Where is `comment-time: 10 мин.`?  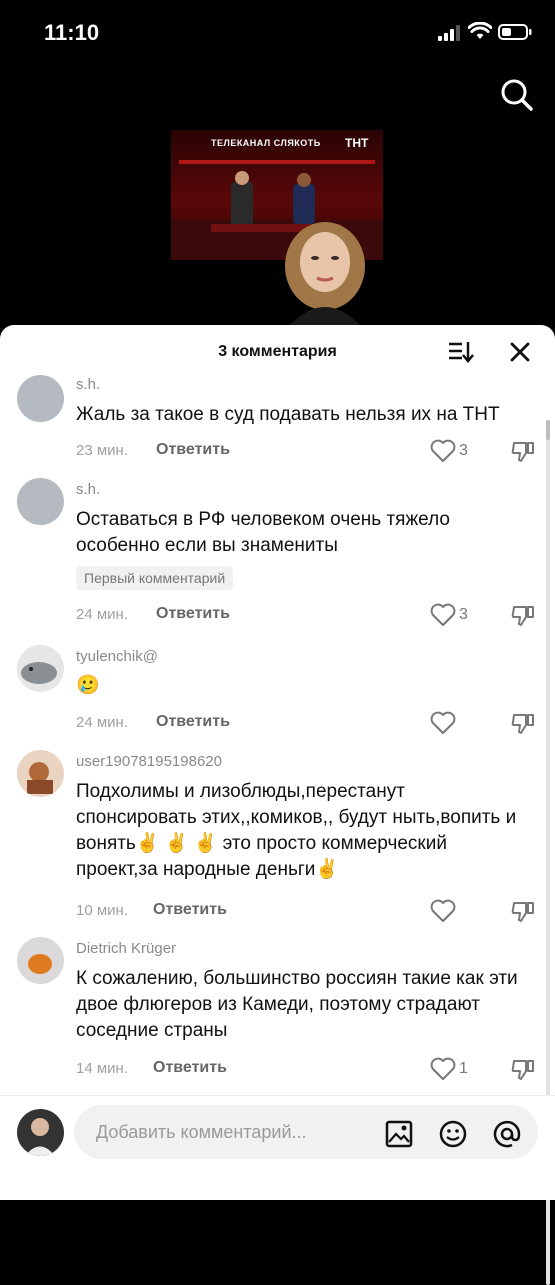
comment-time: 10 мин. is located at coordinates (102, 910).